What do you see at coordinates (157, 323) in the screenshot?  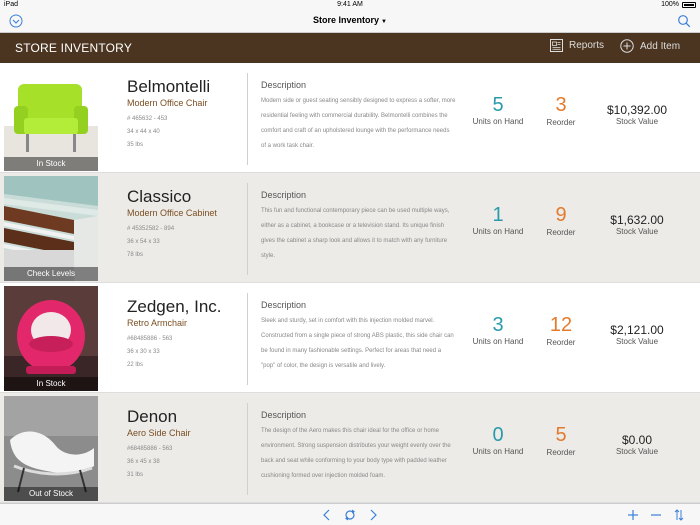 I see `product-type: Retro Armchair` at bounding box center [157, 323].